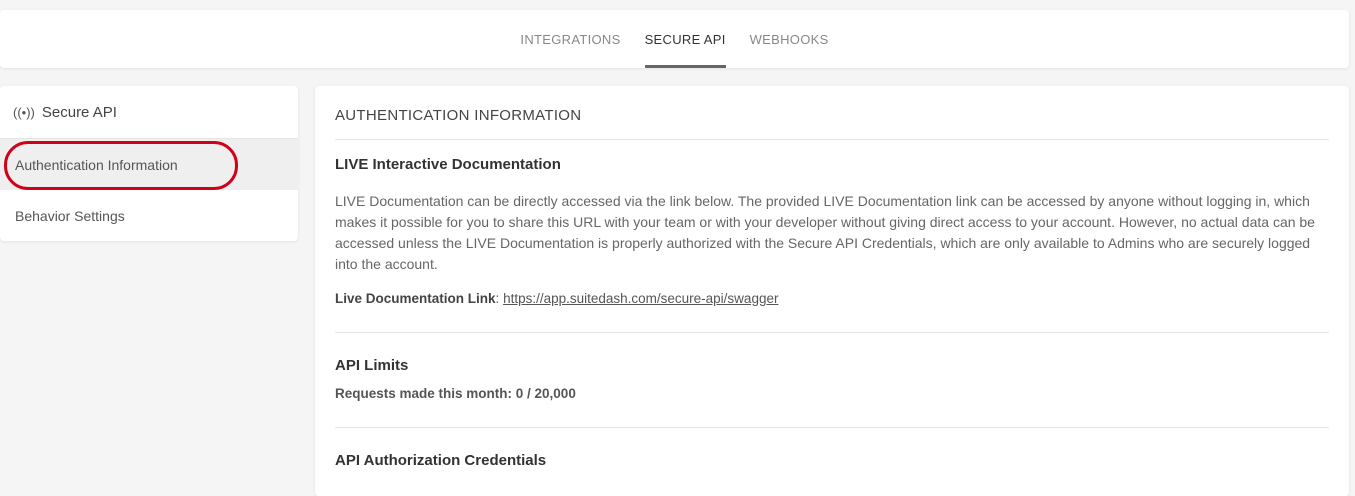  What do you see at coordinates (149, 215) in the screenshot?
I see `sidebar-item-behavior-settings: Behavior Settings` at bounding box center [149, 215].